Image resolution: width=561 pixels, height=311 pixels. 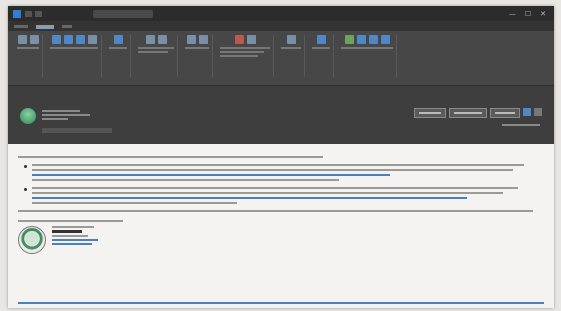 What do you see at coordinates (67, 26) in the screenshot?
I see `tab-help` at bounding box center [67, 26].